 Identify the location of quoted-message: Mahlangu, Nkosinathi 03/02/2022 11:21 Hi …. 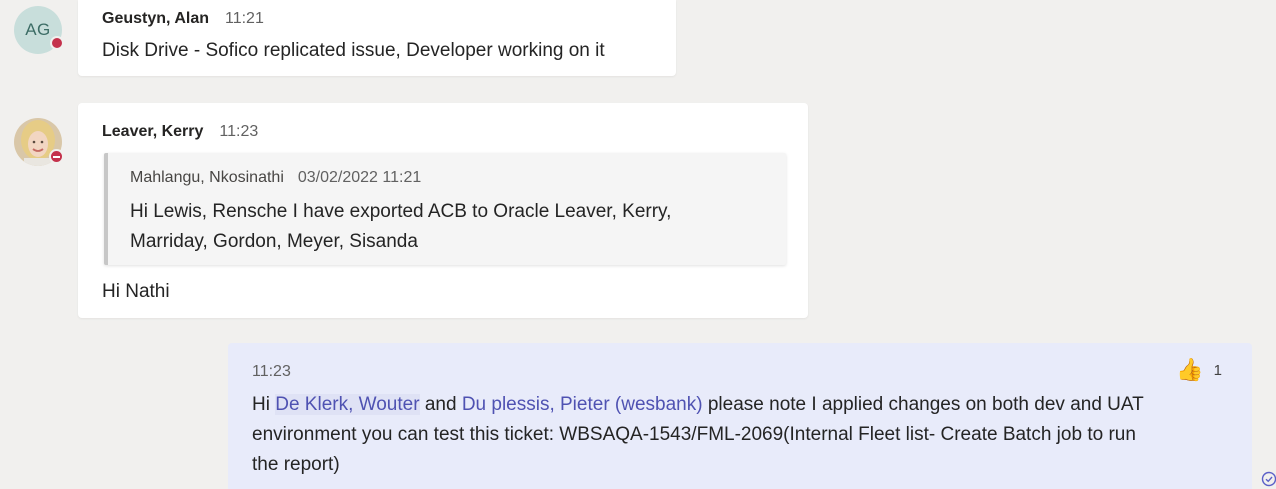
(445, 209).